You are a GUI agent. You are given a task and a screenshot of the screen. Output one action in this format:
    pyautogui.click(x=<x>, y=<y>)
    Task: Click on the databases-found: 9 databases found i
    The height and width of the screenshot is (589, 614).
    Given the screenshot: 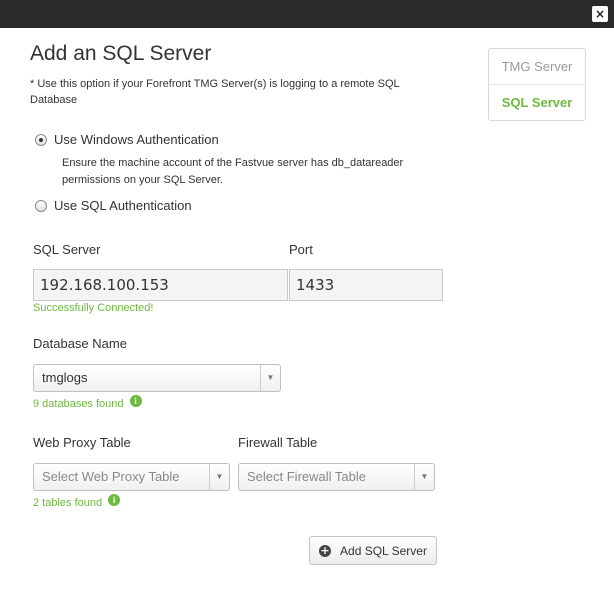 What is the action you would take?
    pyautogui.click(x=87, y=402)
    